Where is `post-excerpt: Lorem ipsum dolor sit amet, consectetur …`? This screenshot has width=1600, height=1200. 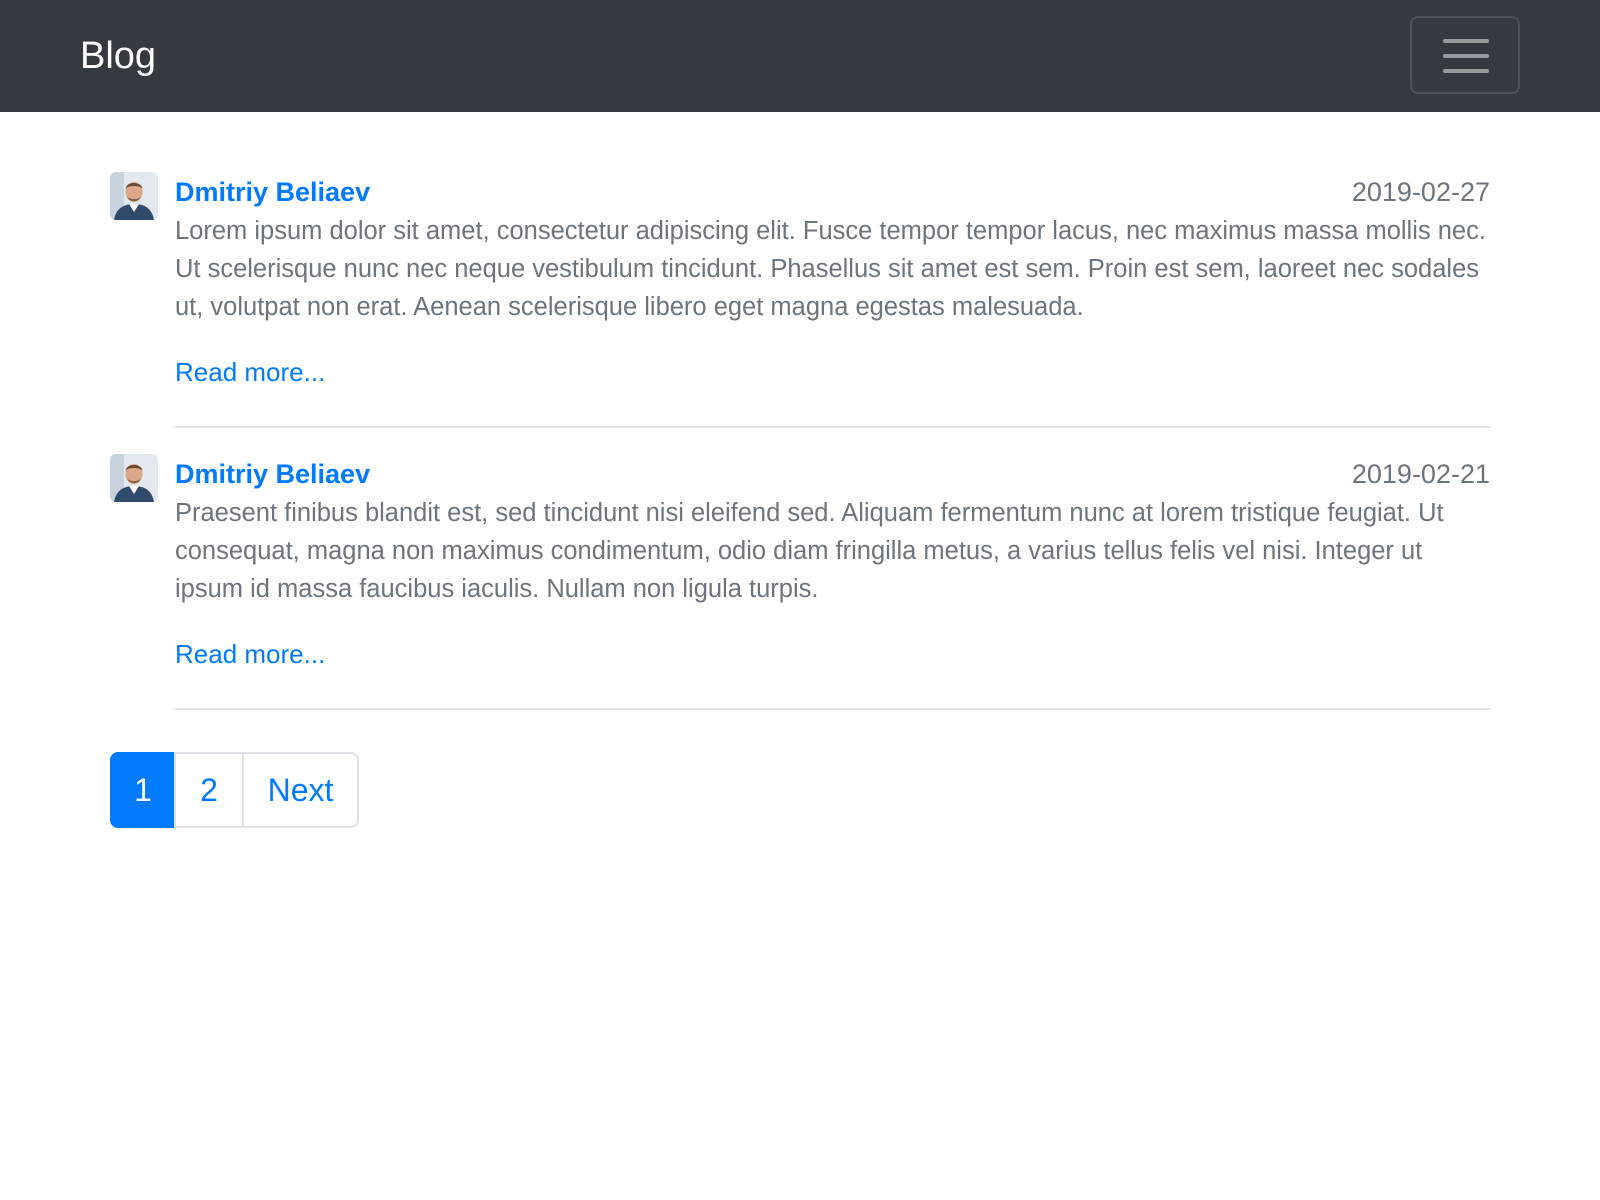 post-excerpt: Lorem ipsum dolor sit amet, consectetur … is located at coordinates (830, 269).